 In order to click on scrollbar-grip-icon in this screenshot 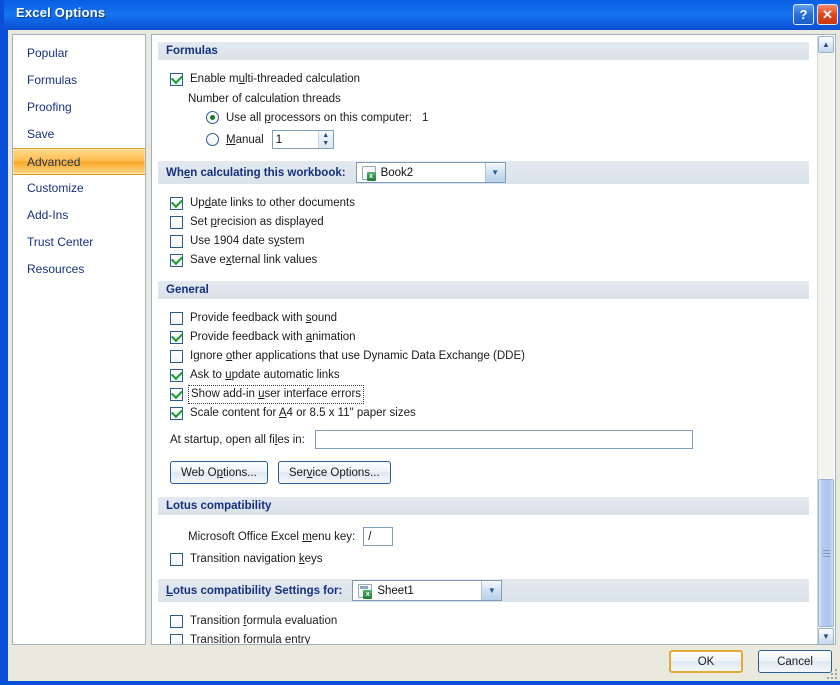, I will do `click(826, 553)`.